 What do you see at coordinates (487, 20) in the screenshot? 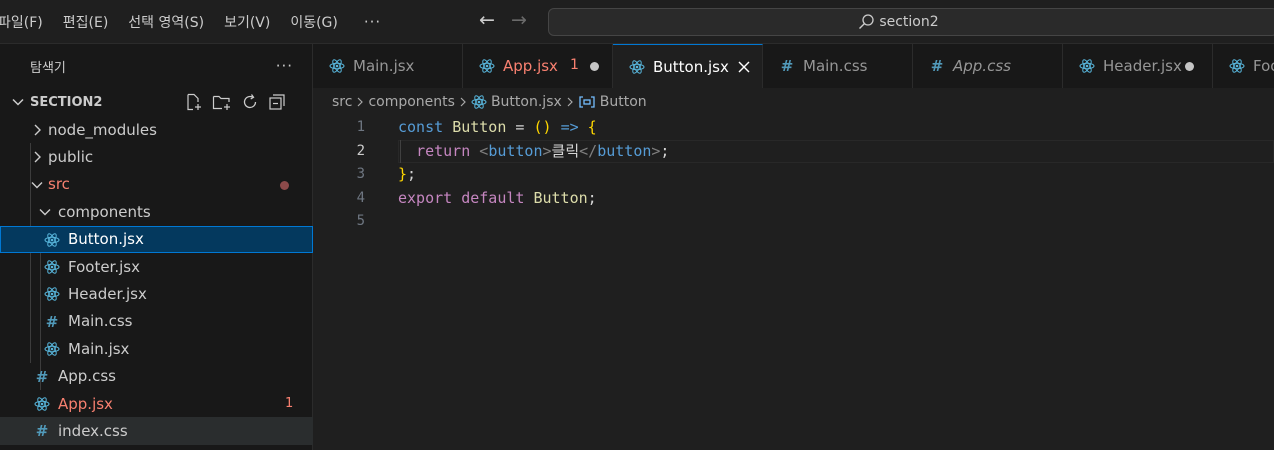
I see `back-arrow-icon: ←` at bounding box center [487, 20].